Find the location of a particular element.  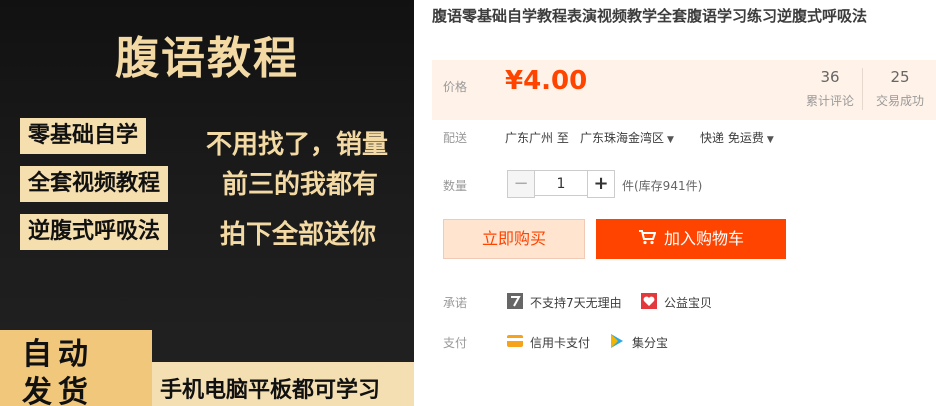

add-to-cart-button: 加入购物车 is located at coordinates (691, 239).